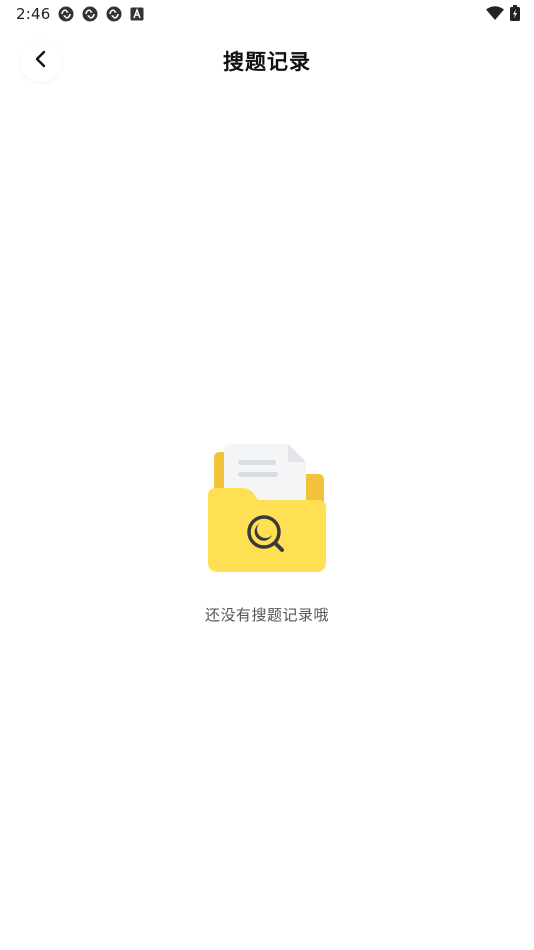 The image size is (534, 950). Describe the element at coordinates (267, 14) in the screenshot. I see `status-bar: 2:46` at that location.